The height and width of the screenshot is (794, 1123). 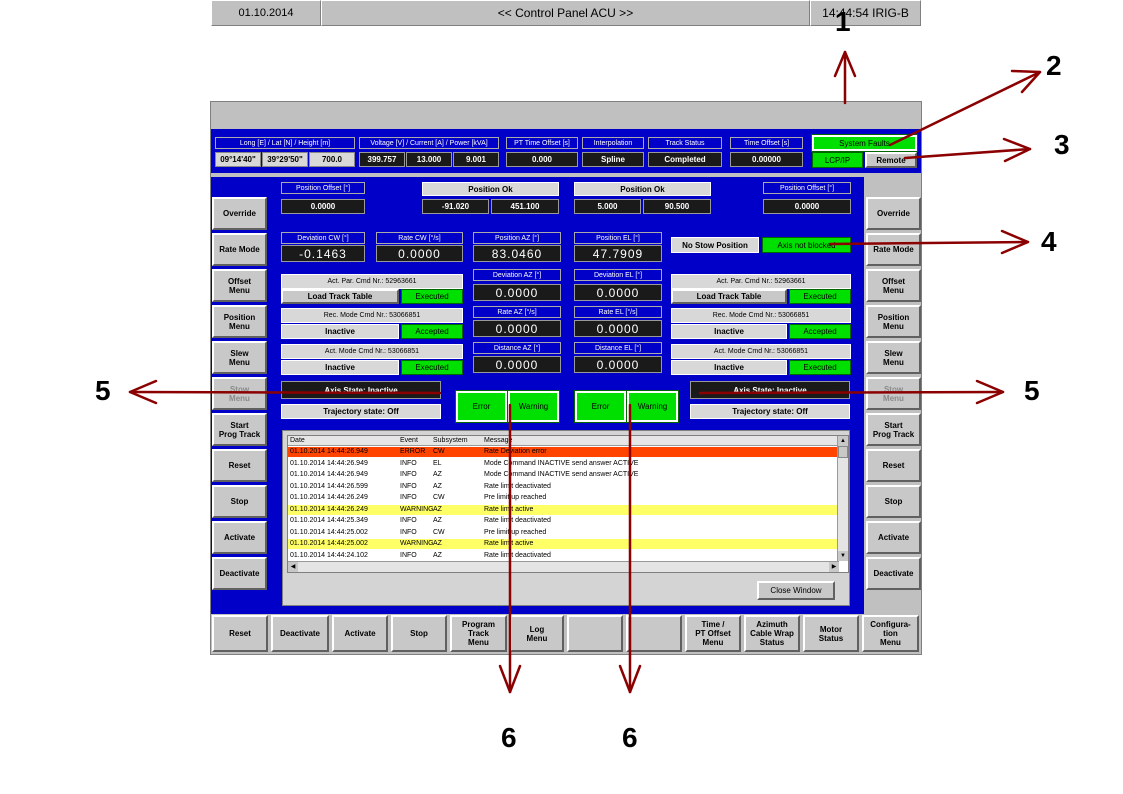 What do you see at coordinates (893, 573) in the screenshot?
I see `right-deactivate-button: Deactivate` at bounding box center [893, 573].